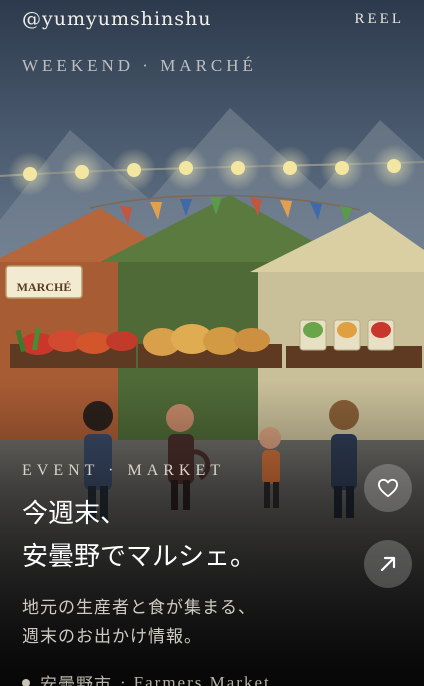  What do you see at coordinates (379, 18) in the screenshot?
I see `reel-label: REEL` at bounding box center [379, 18].